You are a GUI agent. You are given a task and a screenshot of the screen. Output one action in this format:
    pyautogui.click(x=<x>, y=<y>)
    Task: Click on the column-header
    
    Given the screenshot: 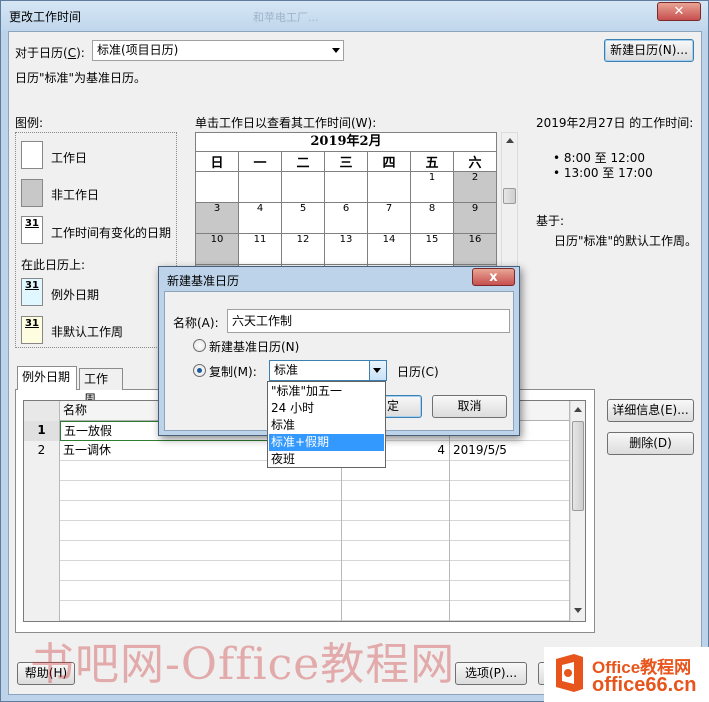 What is the action you would take?
    pyautogui.click(x=42, y=411)
    